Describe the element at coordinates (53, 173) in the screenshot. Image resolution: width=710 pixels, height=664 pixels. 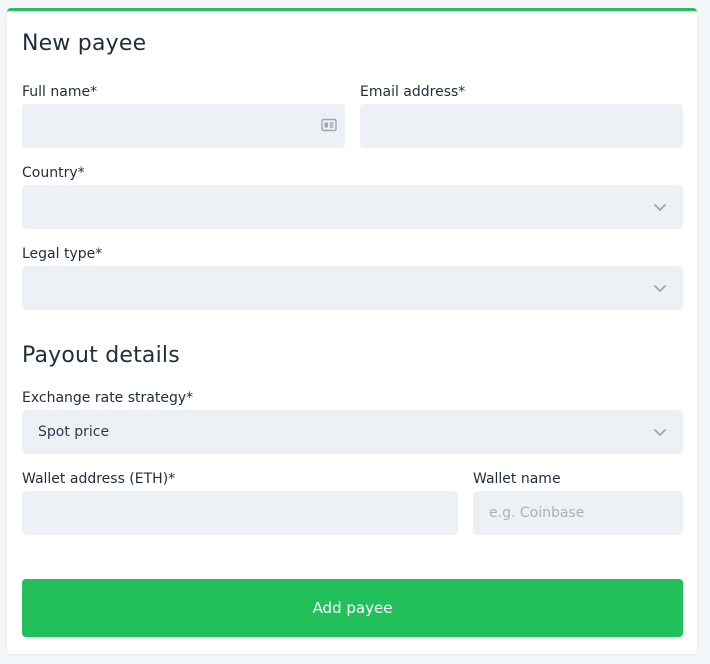
I see `country-label: Country*` at that location.